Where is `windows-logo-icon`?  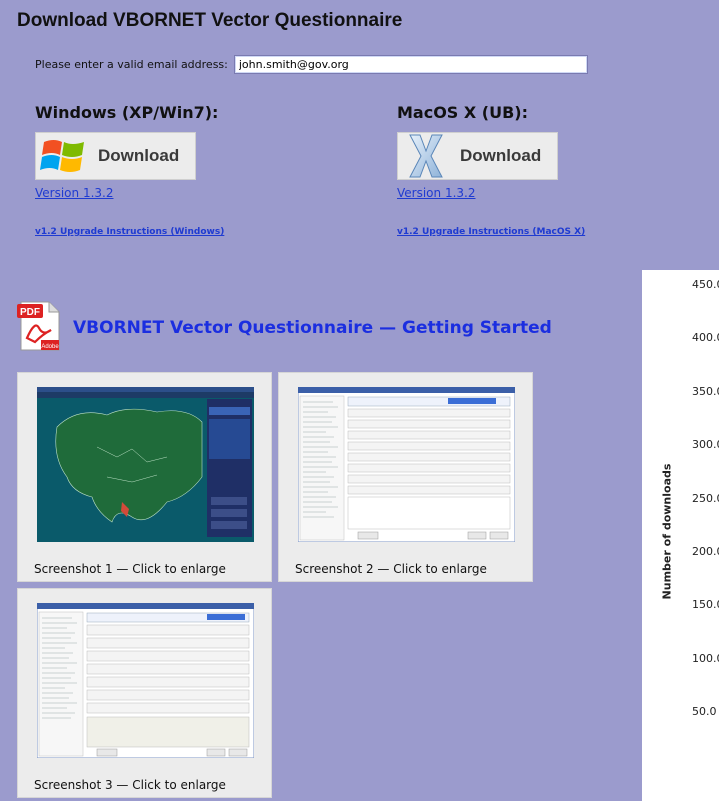
windows-logo-icon is located at coordinates (64, 156).